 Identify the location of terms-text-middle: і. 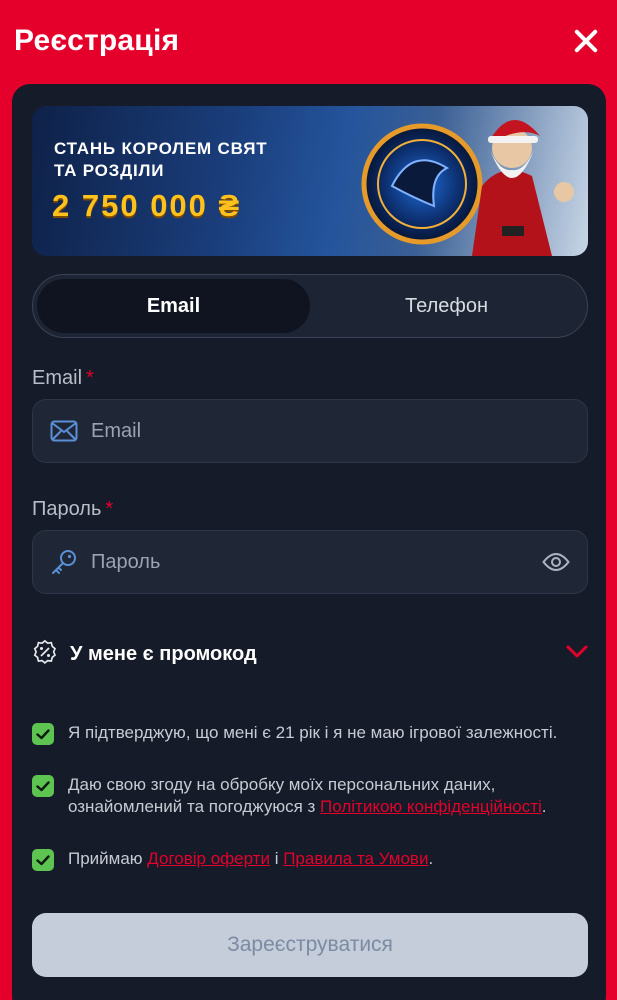
(276, 858).